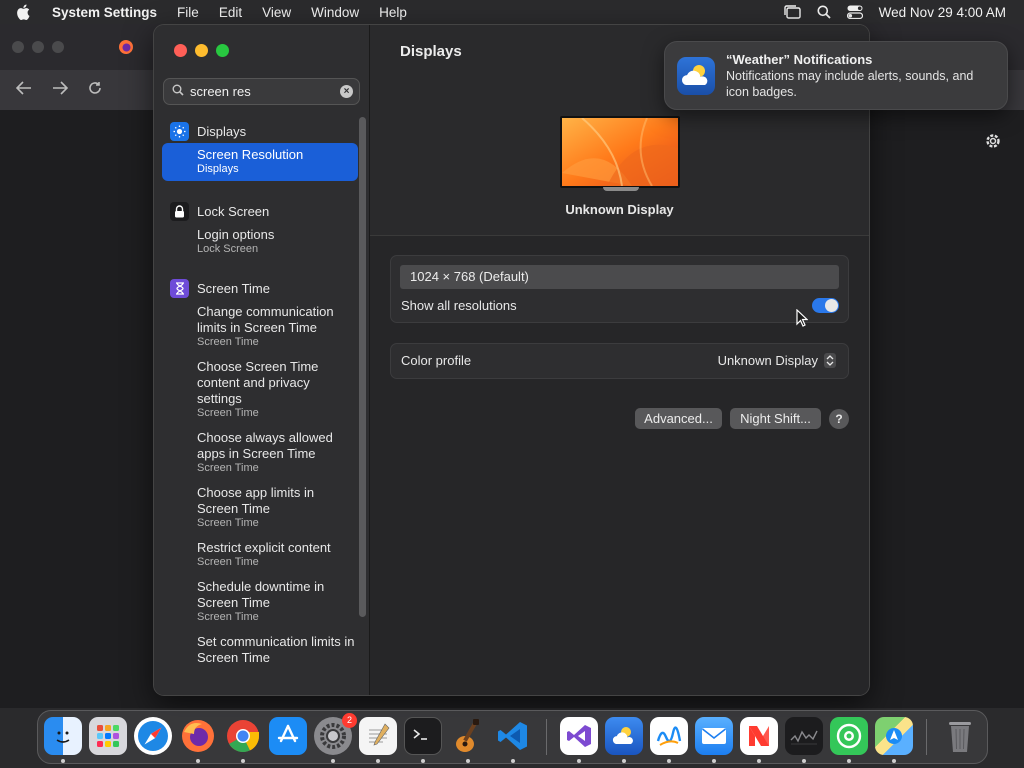 The width and height of the screenshot is (1024, 768). What do you see at coordinates (993, 143) in the screenshot?
I see `gear-icon` at bounding box center [993, 143].